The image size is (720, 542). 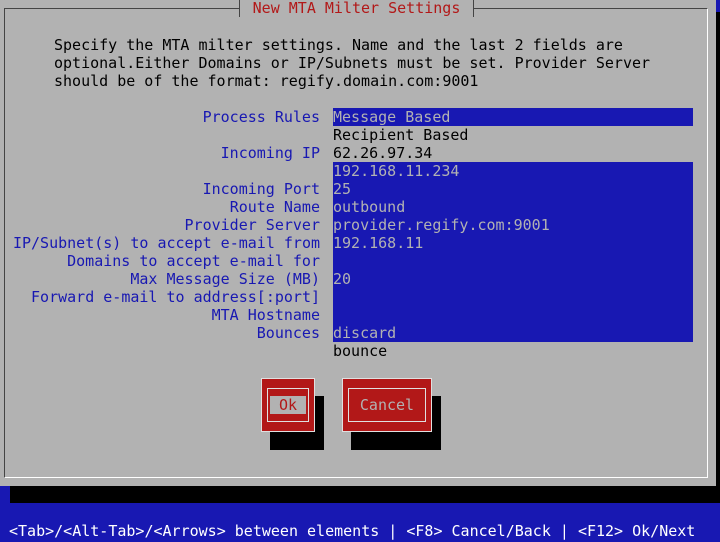 I want to click on process-rules-option-message-based: Message Based, so click(x=513, y=117).